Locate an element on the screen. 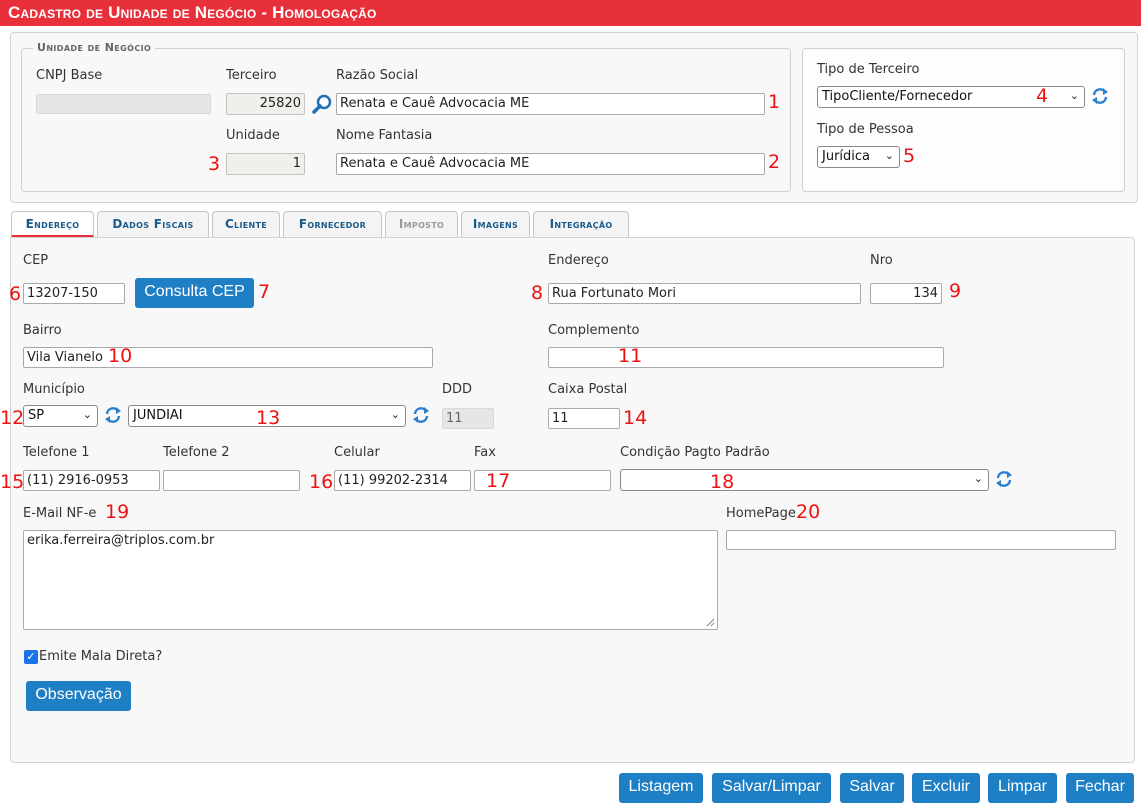 The height and width of the screenshot is (807, 1141). nro-label: Nro is located at coordinates (881, 260).